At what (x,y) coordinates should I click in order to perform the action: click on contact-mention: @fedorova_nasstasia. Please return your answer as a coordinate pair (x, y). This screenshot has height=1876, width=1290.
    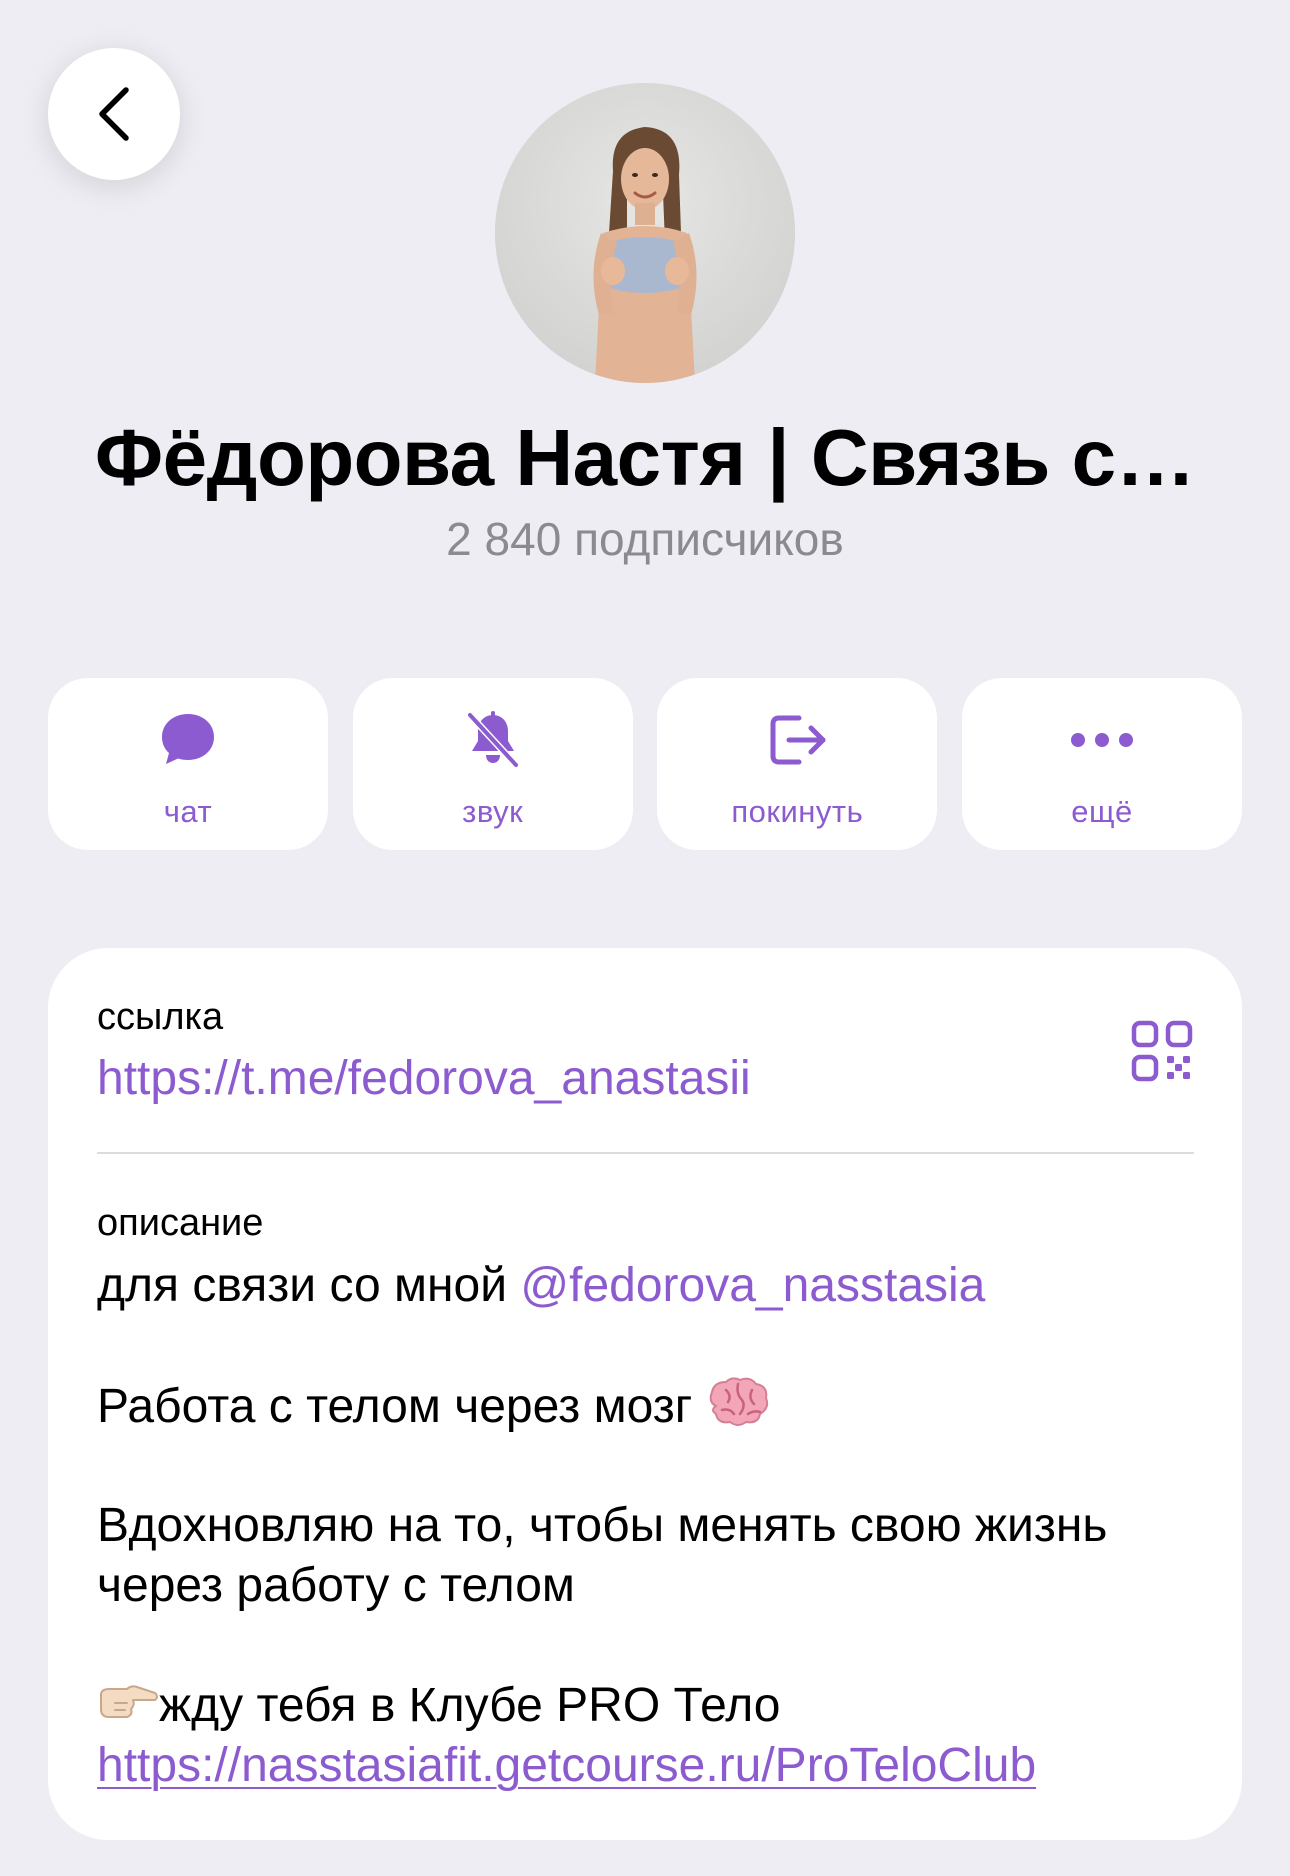
    Looking at the image, I should click on (752, 1285).